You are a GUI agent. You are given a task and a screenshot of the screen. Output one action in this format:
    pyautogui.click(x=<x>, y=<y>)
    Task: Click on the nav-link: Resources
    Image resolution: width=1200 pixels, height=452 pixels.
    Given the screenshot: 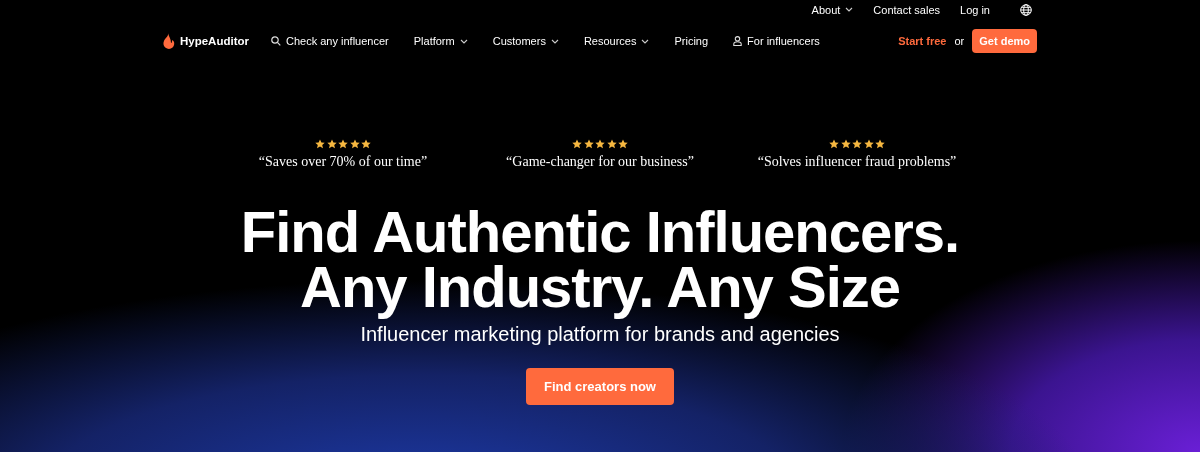 What is the action you would take?
    pyautogui.click(x=616, y=41)
    